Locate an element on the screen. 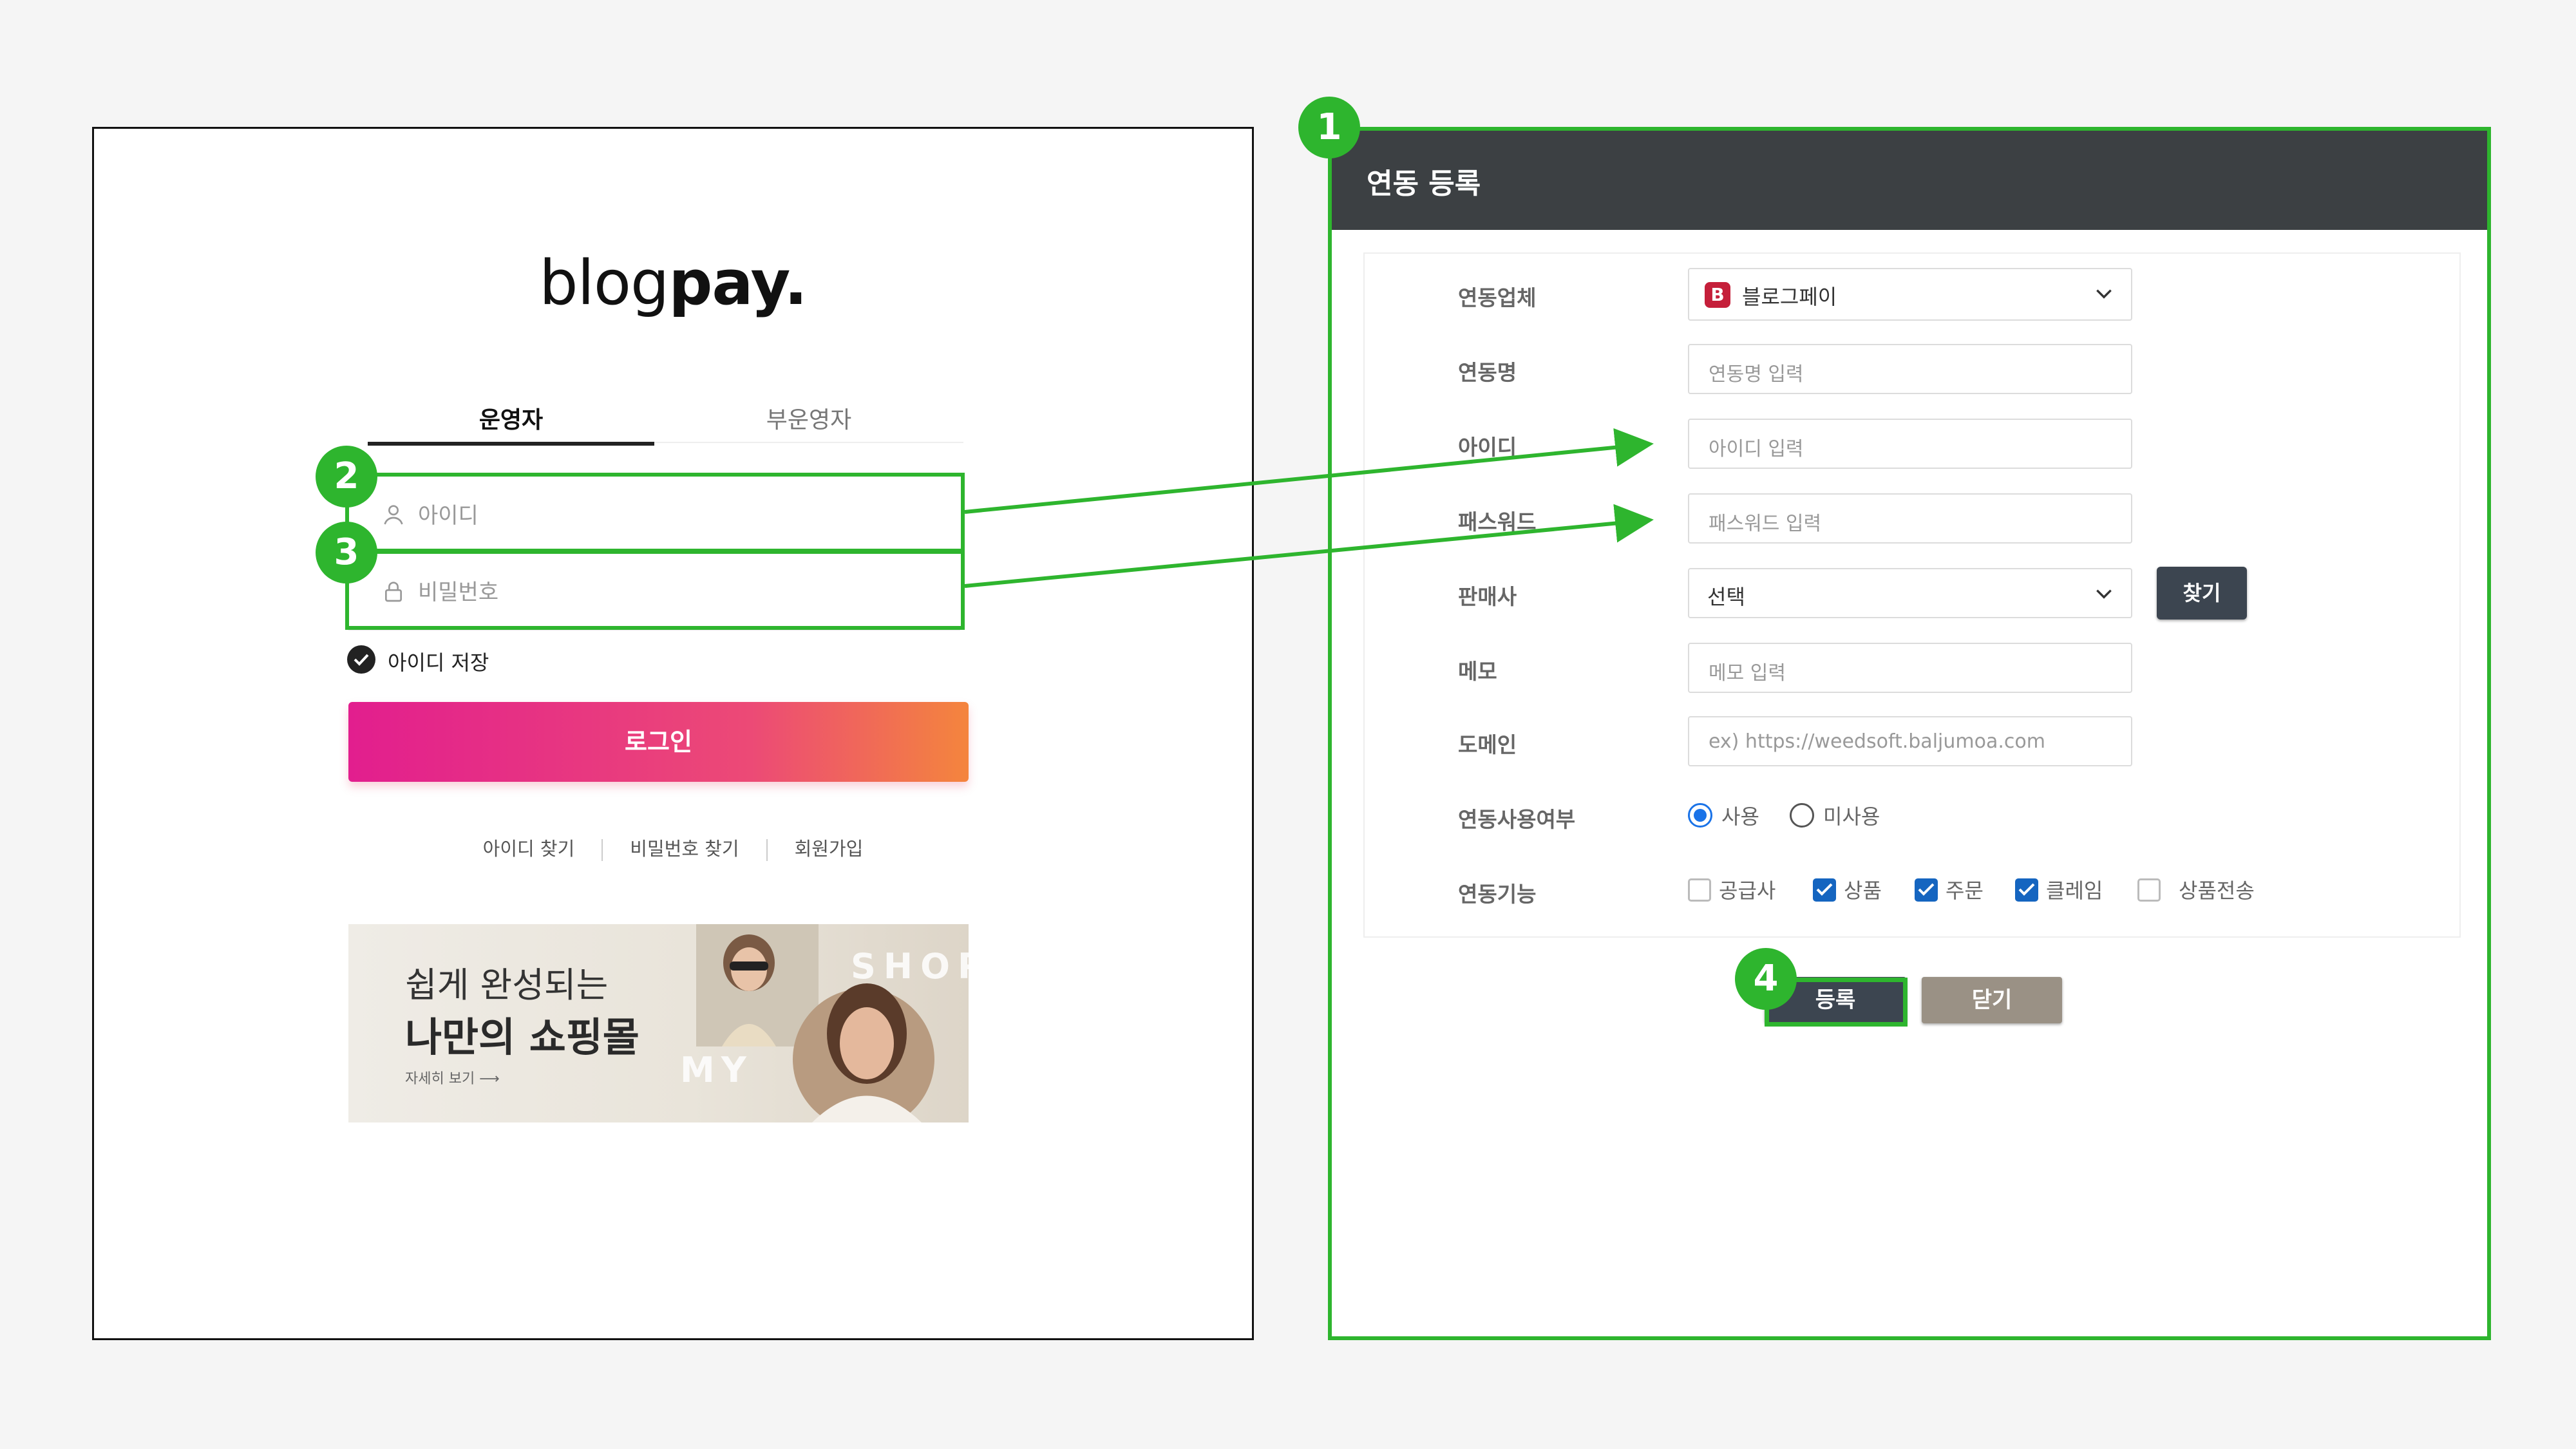 The height and width of the screenshot is (1449, 2576). marker-4: 4 is located at coordinates (1766, 979).